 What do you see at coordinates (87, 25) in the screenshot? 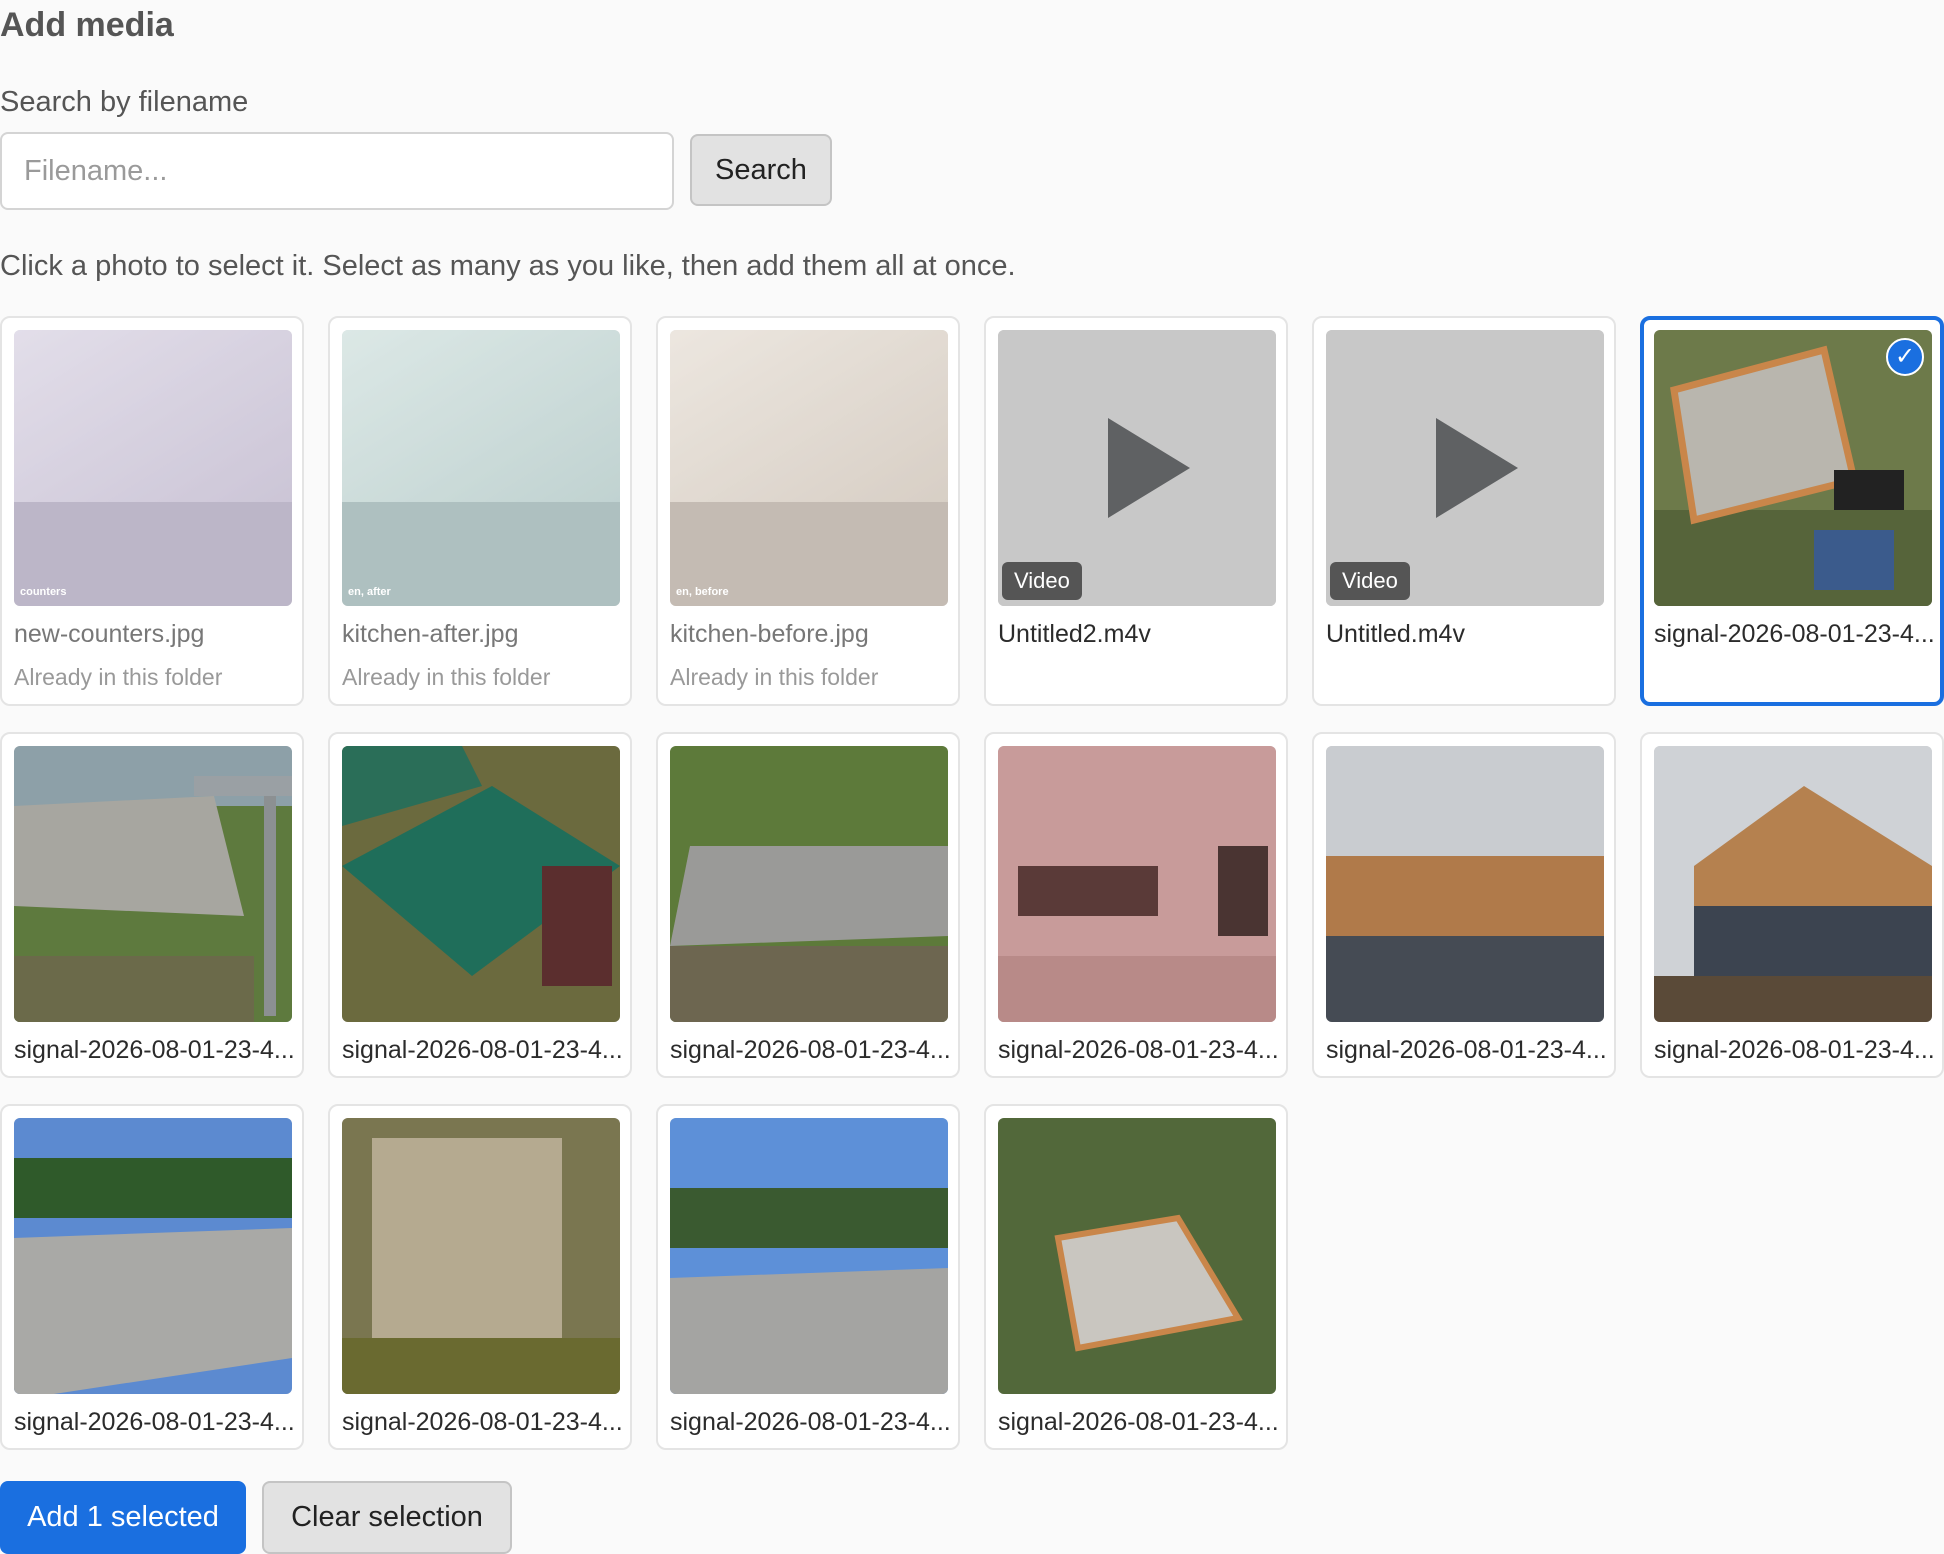
I see `page-title: Add media` at bounding box center [87, 25].